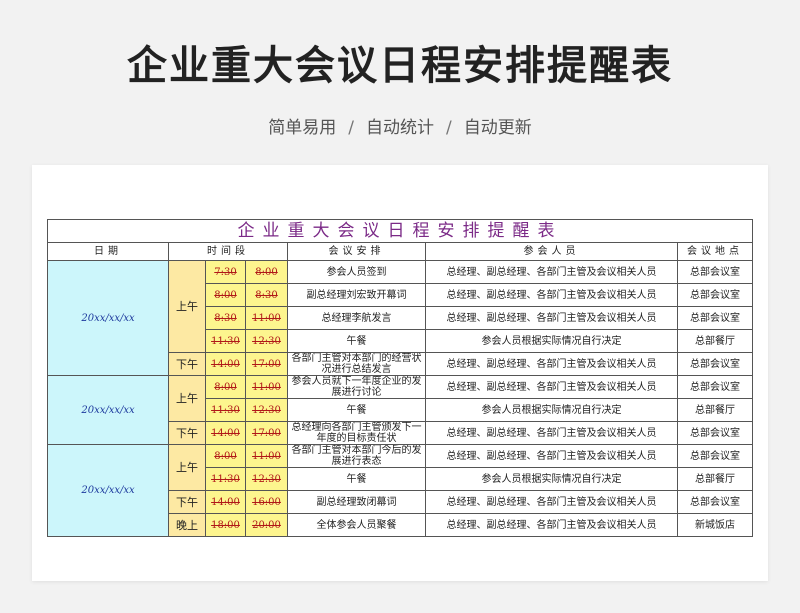  Describe the element at coordinates (356, 364) in the screenshot. I see `agenda-cell: 各部门主管对本部门的经营状况进行总结发言` at that location.